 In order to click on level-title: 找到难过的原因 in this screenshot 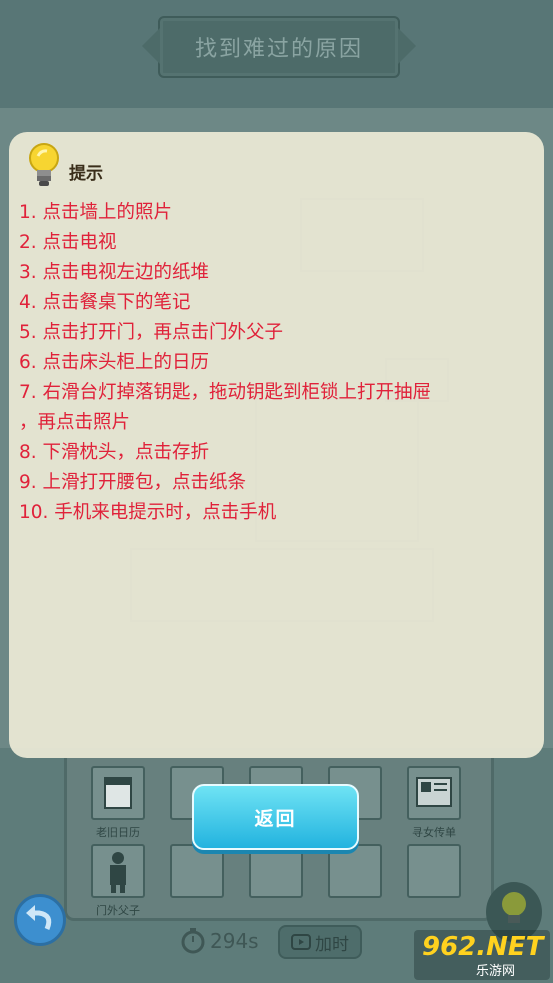, I will do `click(278, 49)`.